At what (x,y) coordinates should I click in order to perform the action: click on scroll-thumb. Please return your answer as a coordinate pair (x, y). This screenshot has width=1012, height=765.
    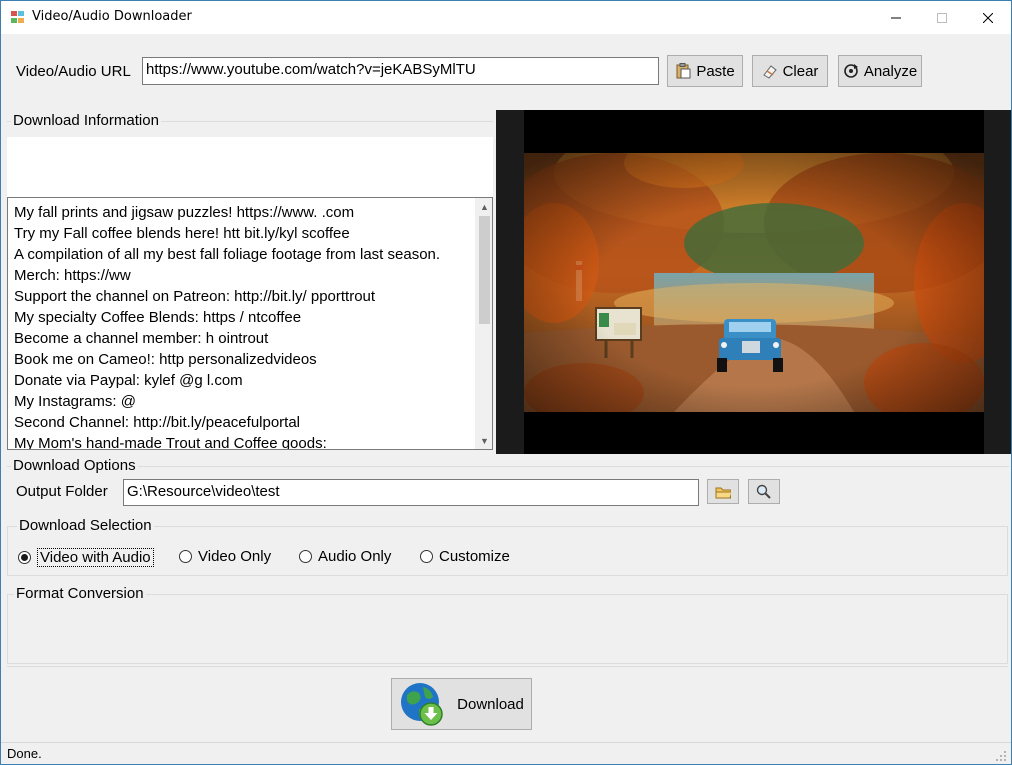
    Looking at the image, I should click on (484, 270).